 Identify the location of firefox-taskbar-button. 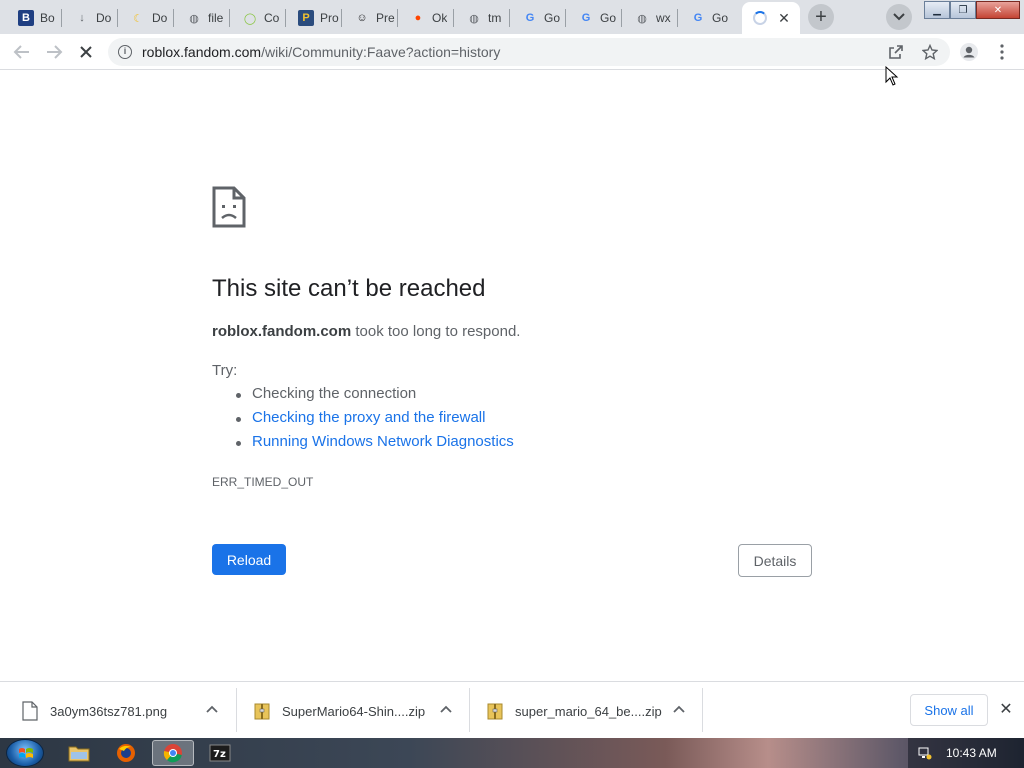
(126, 753).